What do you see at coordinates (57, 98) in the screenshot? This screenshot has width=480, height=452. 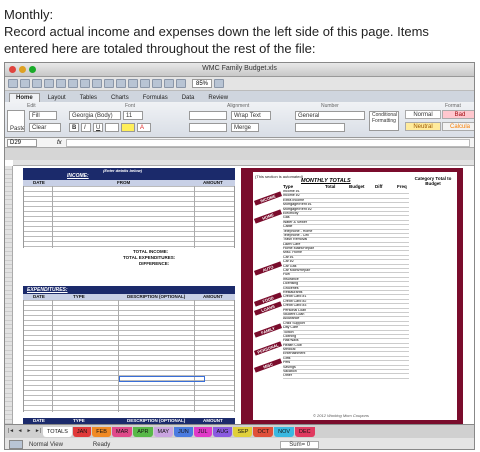 I see `tab-layout: Layout` at bounding box center [57, 98].